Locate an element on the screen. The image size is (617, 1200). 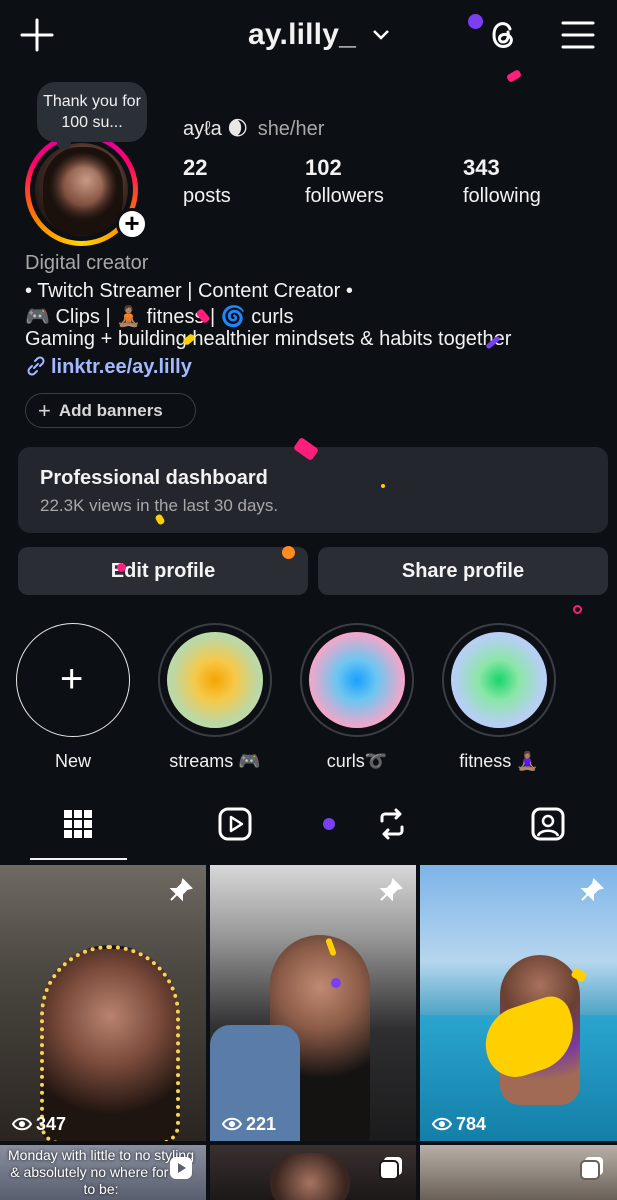
highlight-streams: streams 🎮 is located at coordinates (215, 697).